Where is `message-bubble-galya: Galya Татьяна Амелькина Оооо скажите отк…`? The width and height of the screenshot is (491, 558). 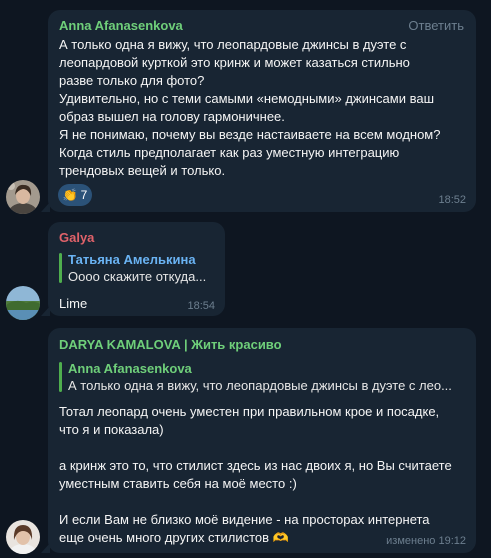
message-bubble-galya: Galya Татьяна Амелькина Оооо скажите отк… is located at coordinates (133, 269).